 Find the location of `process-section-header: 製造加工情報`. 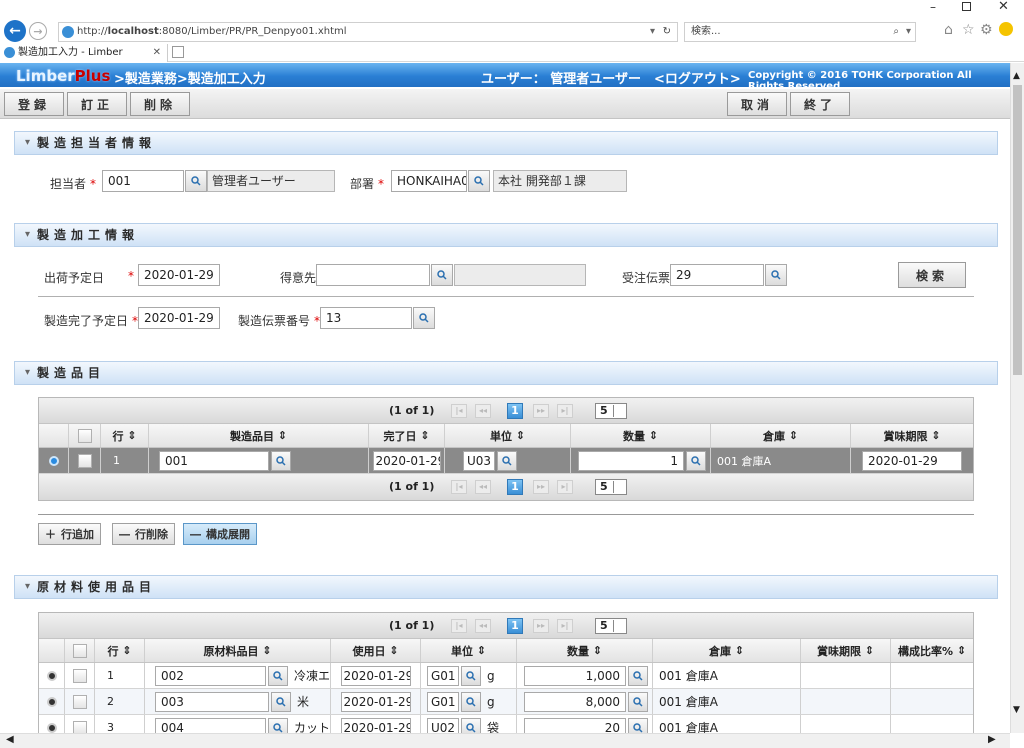

process-section-header: 製造加工情報 is located at coordinates (506, 235).